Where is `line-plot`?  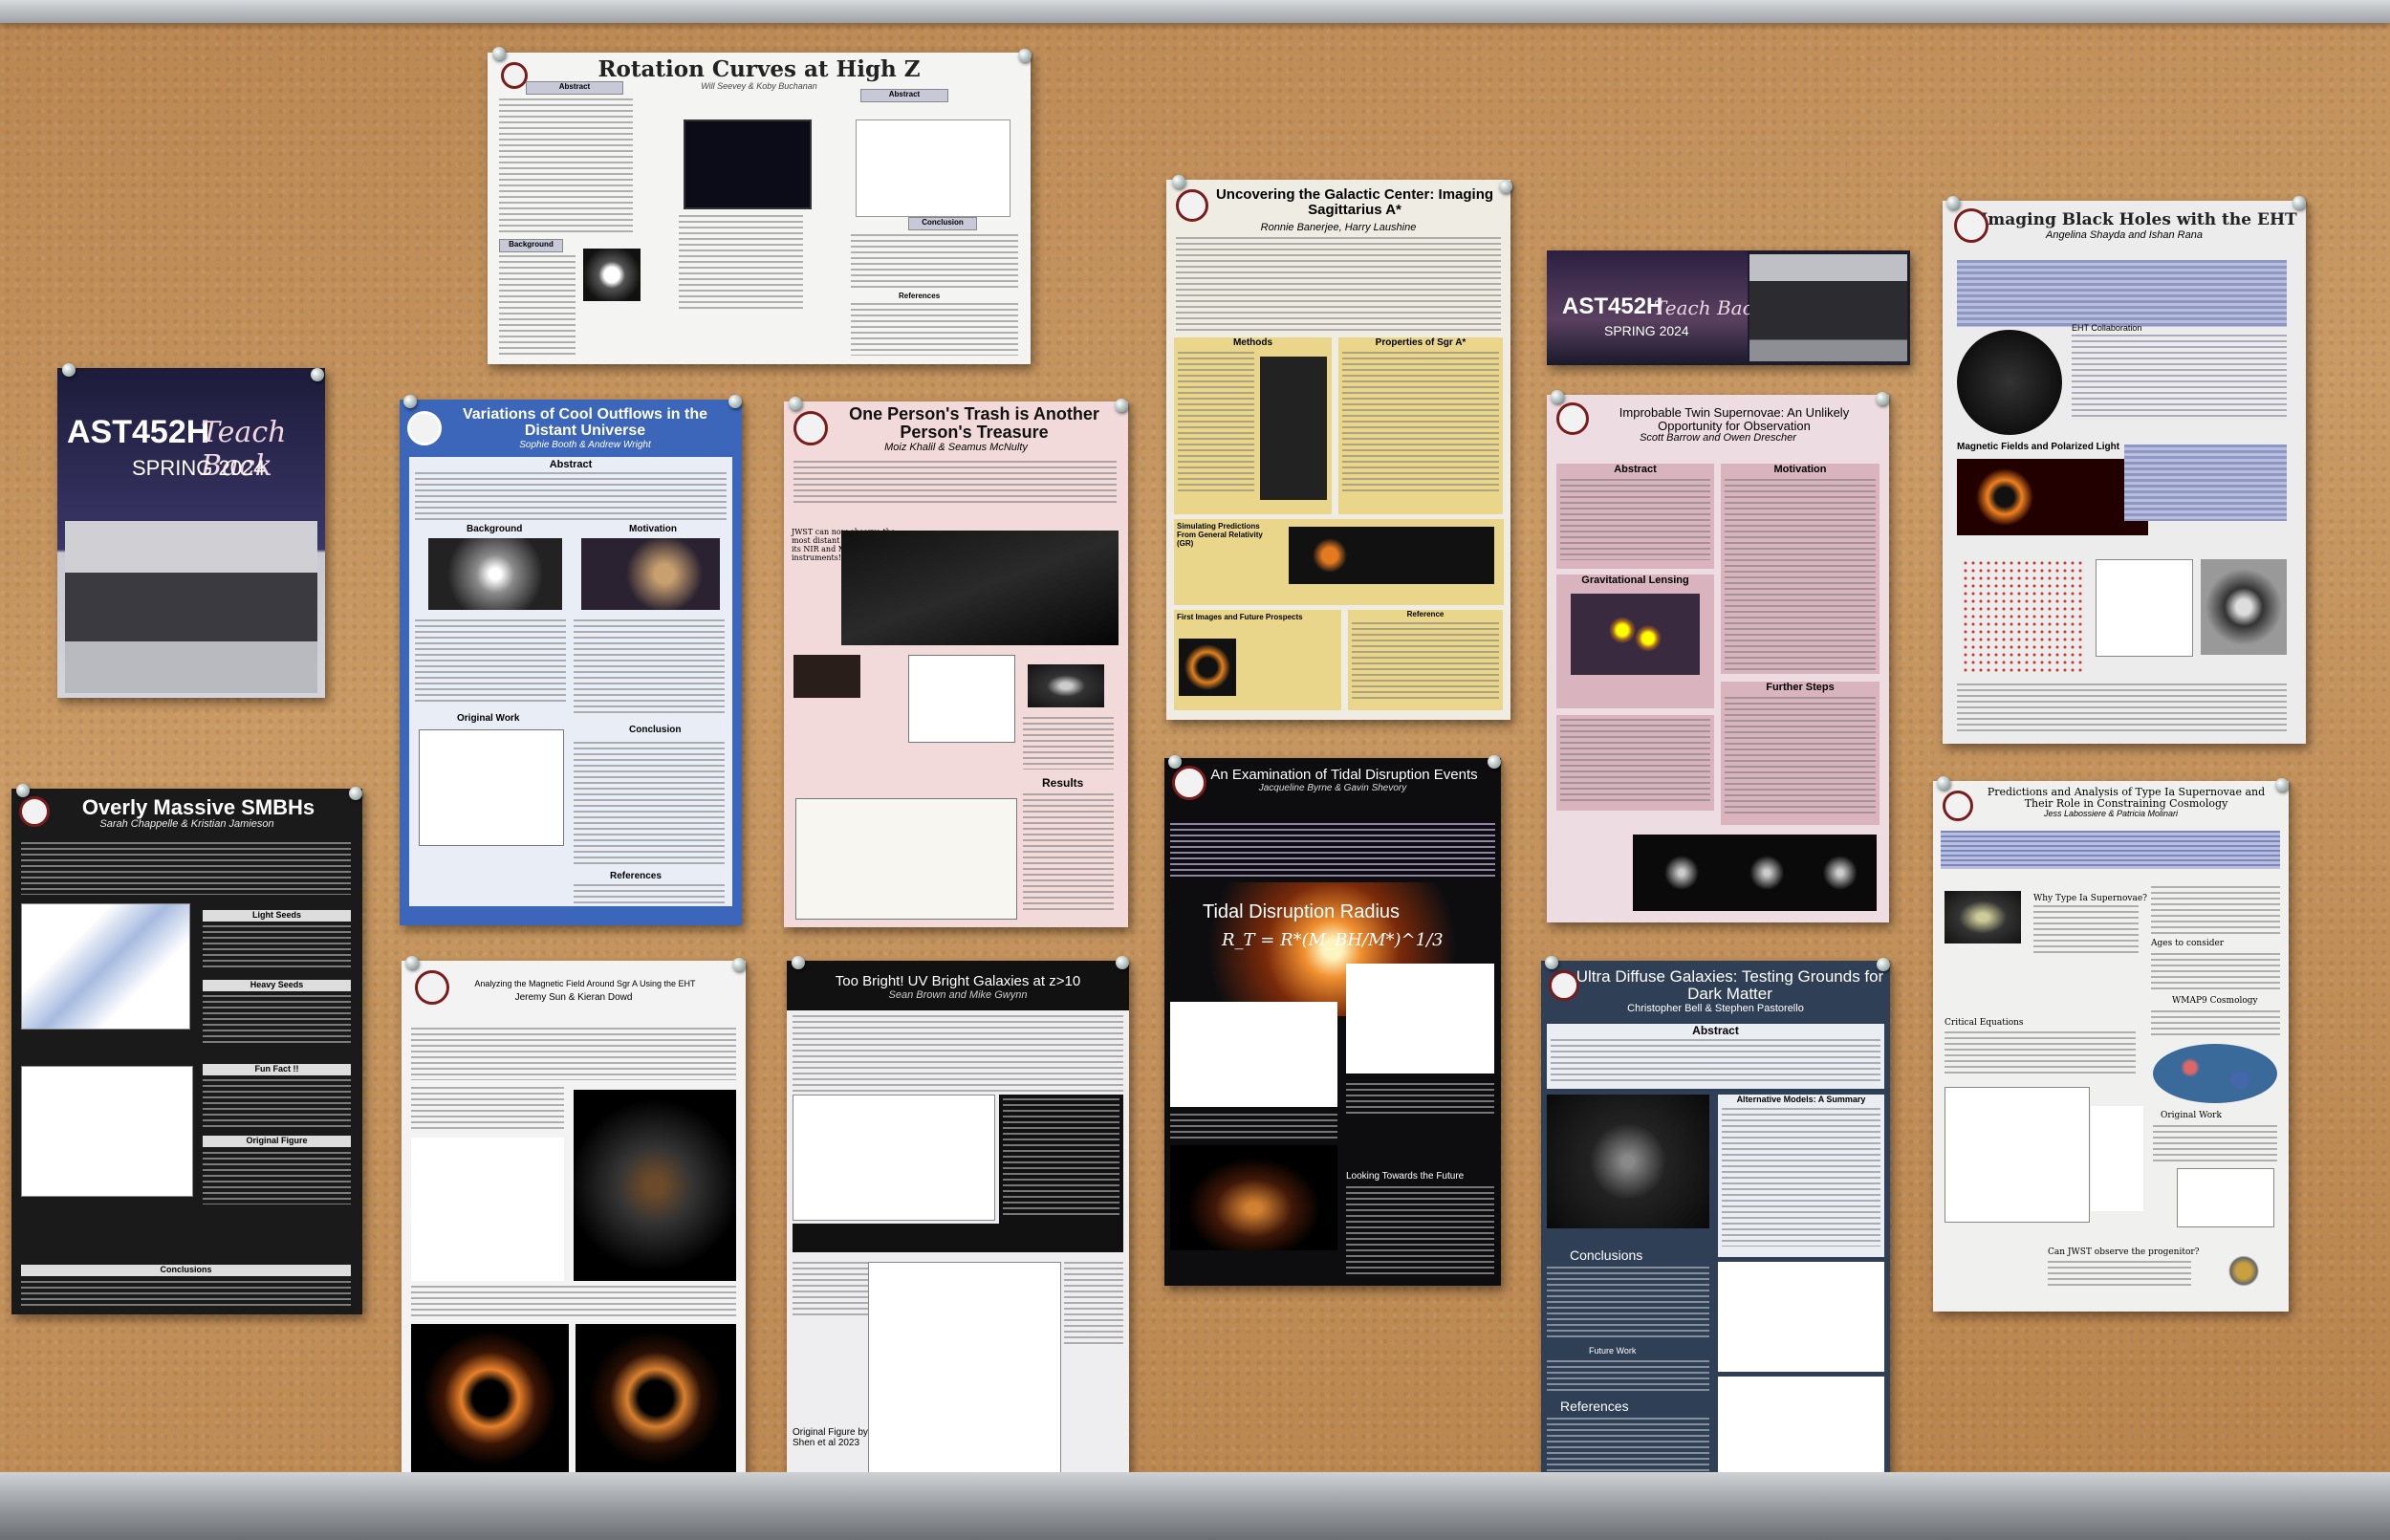 line-plot is located at coordinates (2225, 1197).